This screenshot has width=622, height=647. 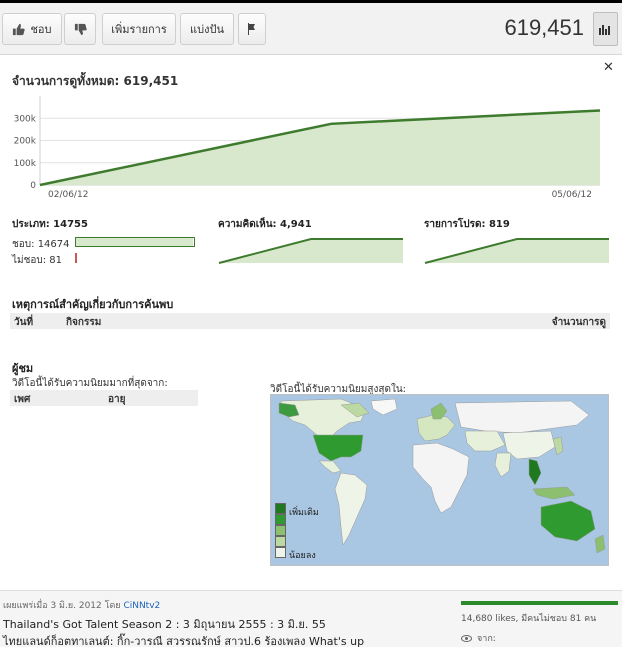 What do you see at coordinates (280, 519) in the screenshot?
I see `legend-swatch-mid-high` at bounding box center [280, 519].